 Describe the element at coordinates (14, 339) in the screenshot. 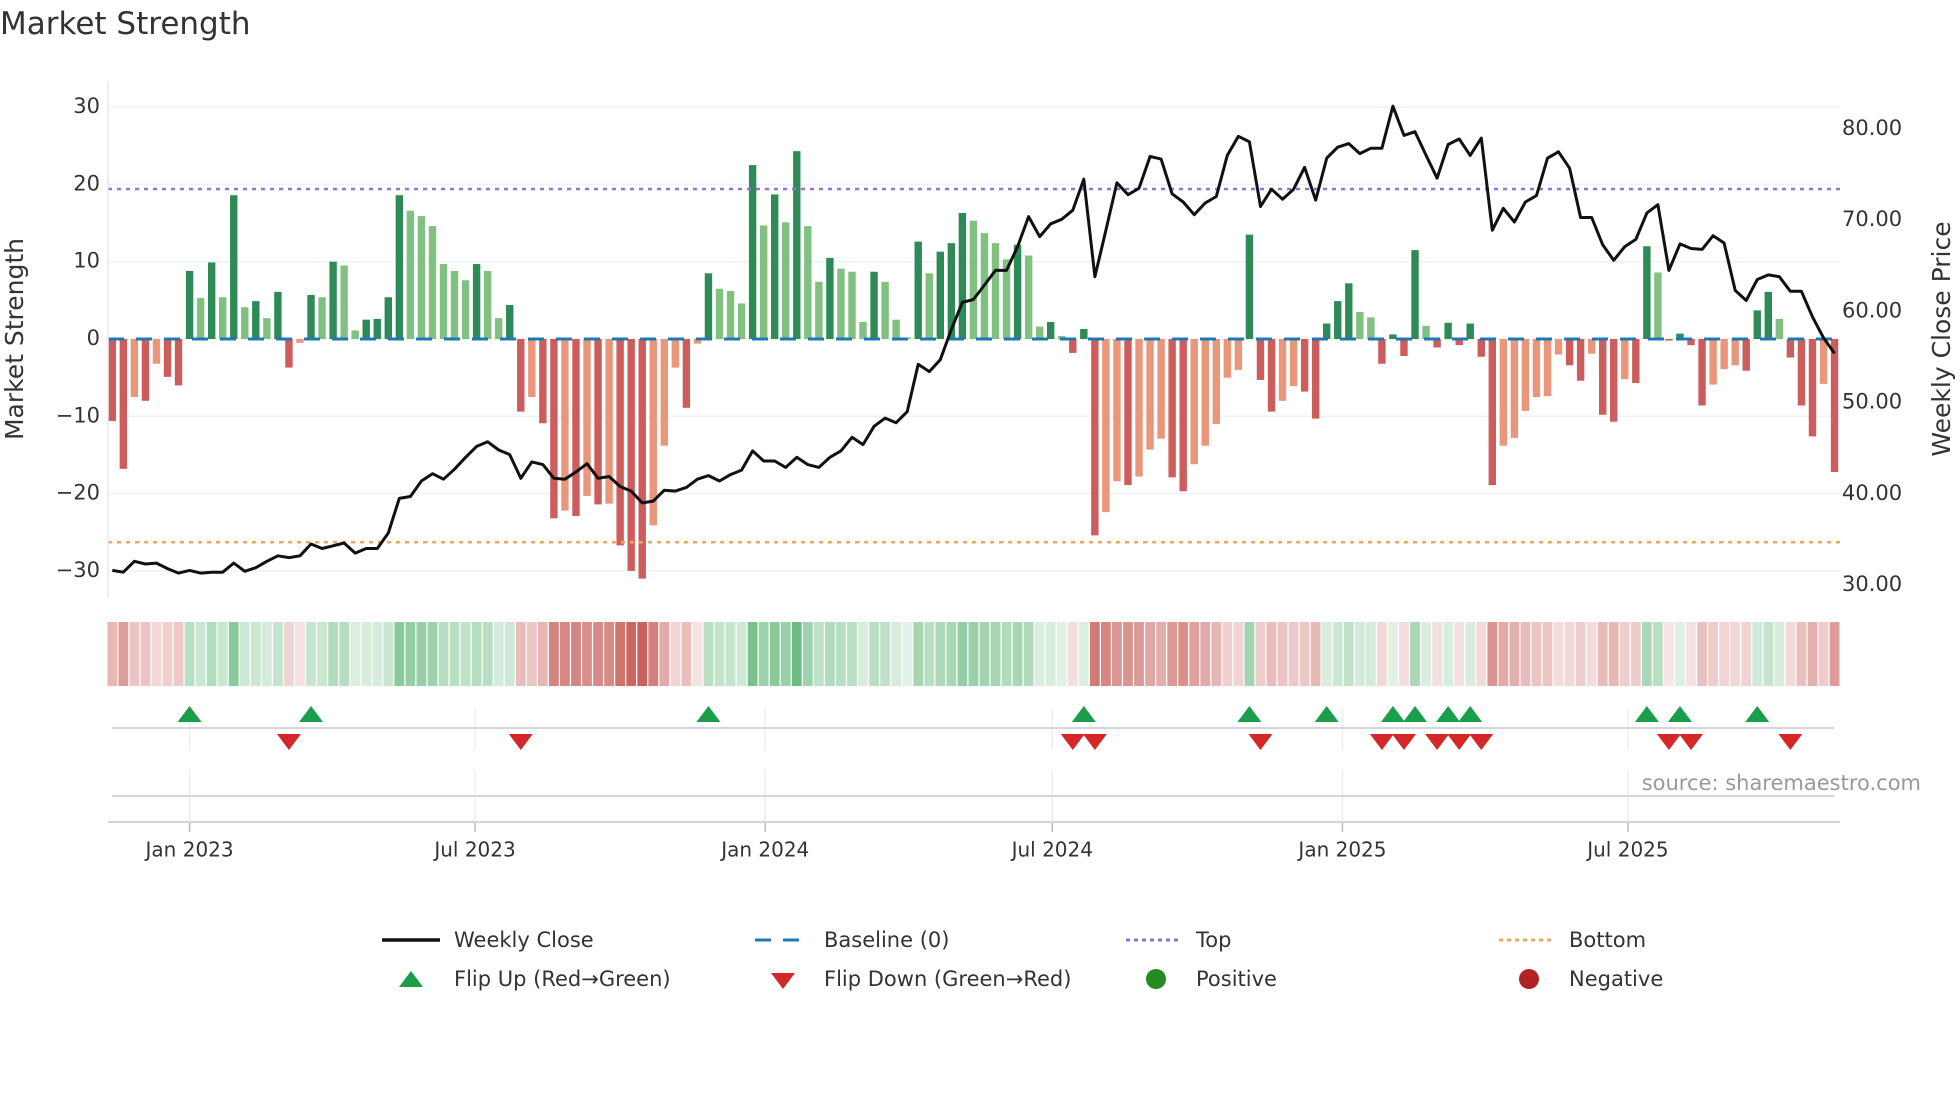

I see `y-axis-title: Market Strength` at that location.